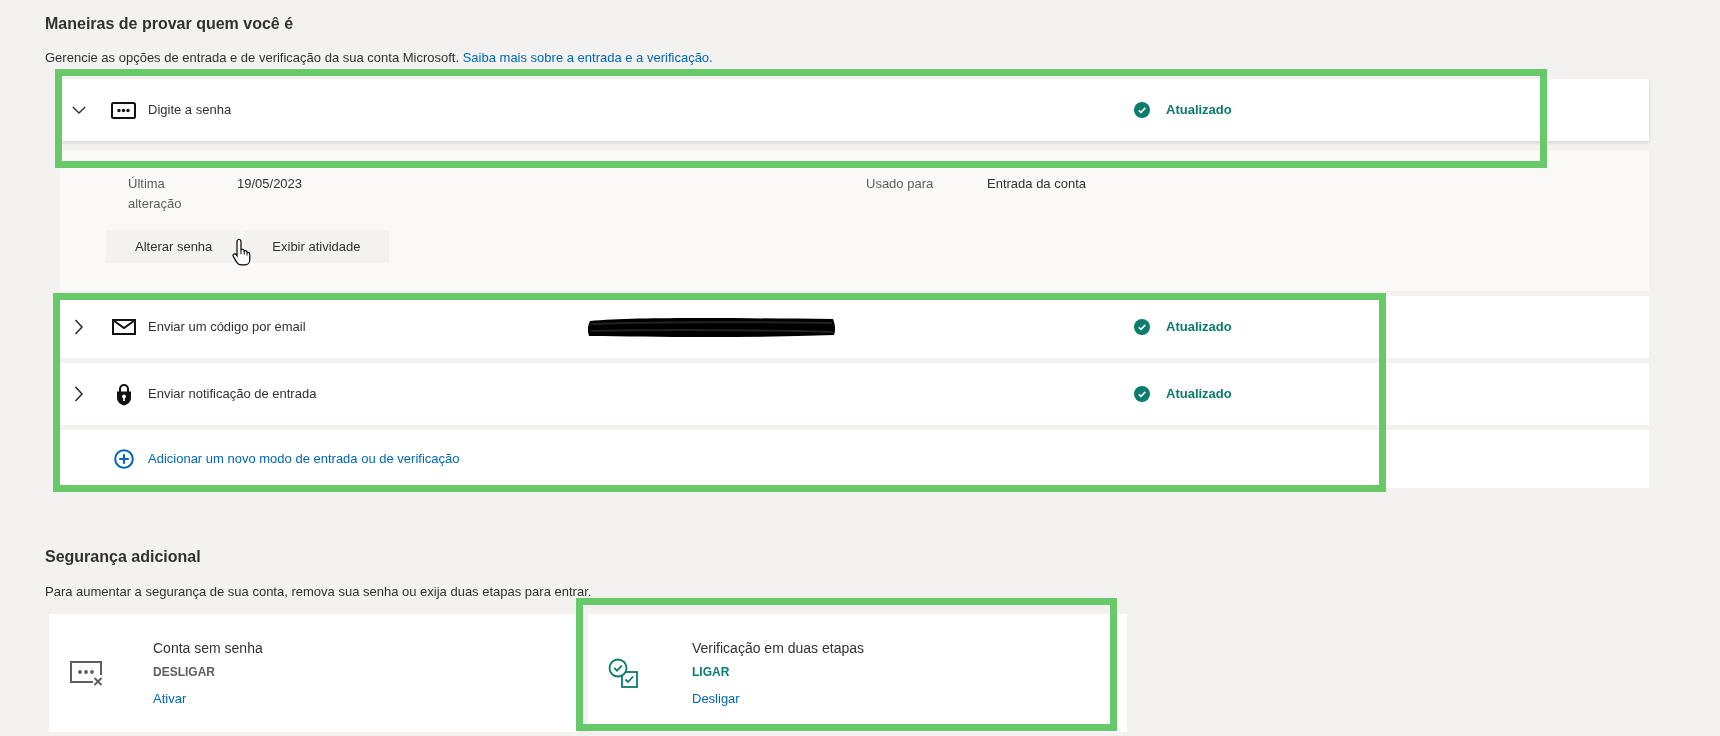  What do you see at coordinates (854, 394) in the screenshot?
I see `sign-in-method-row: Enviar notificação de entrada Atualizado` at bounding box center [854, 394].